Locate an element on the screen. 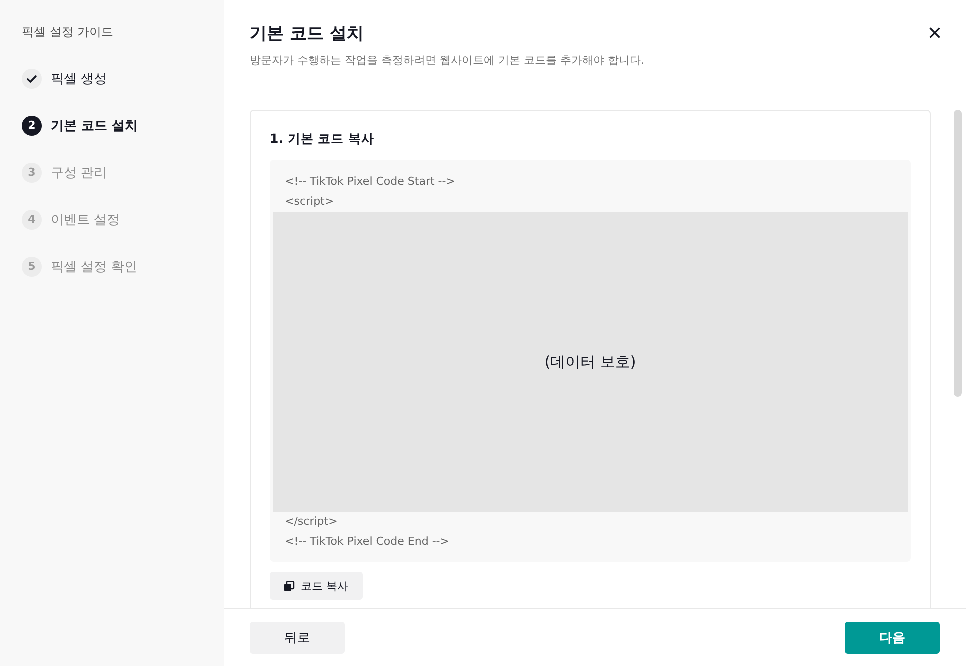  scrollbar is located at coordinates (958, 253).